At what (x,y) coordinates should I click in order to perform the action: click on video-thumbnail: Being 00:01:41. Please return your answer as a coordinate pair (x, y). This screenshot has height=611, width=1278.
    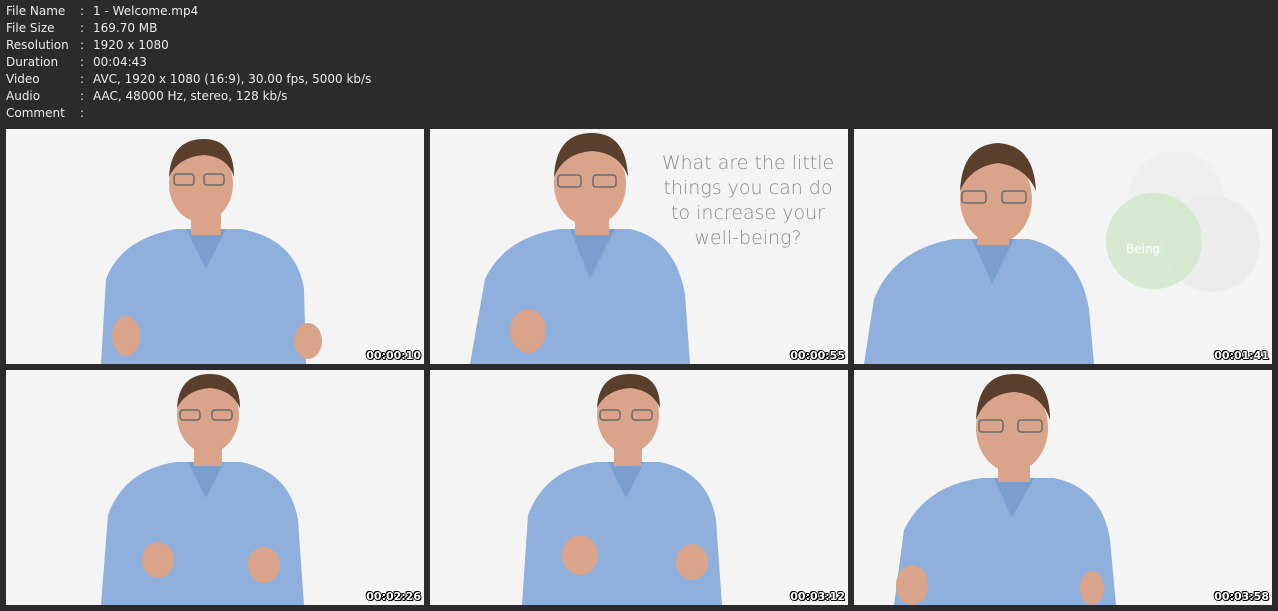
    Looking at the image, I should click on (1063, 246).